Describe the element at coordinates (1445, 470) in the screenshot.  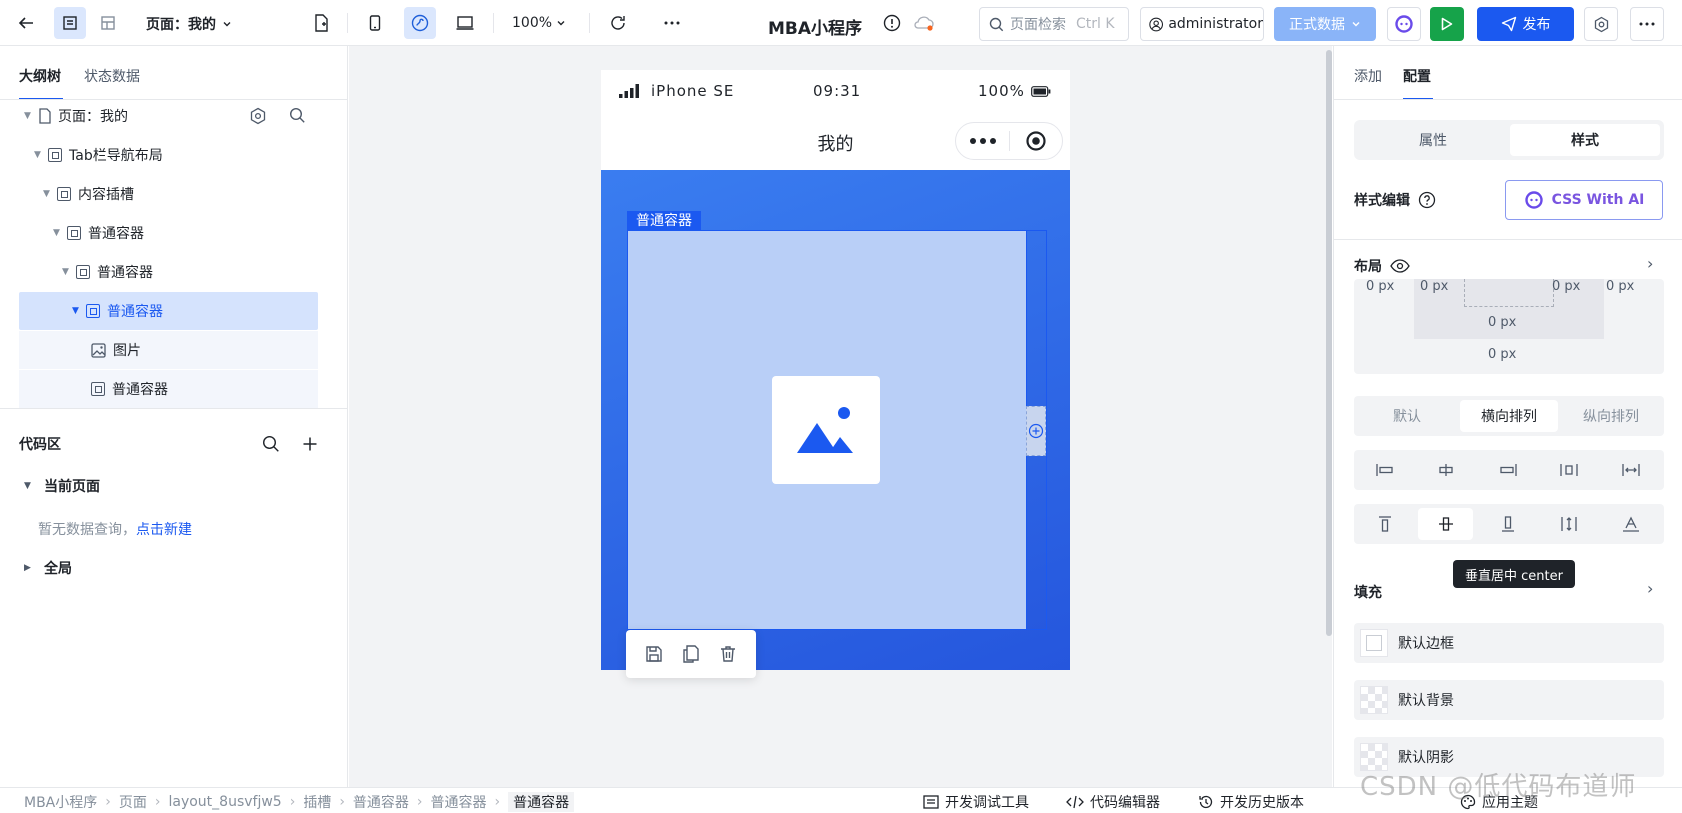
I see `justify-center-icon` at that location.